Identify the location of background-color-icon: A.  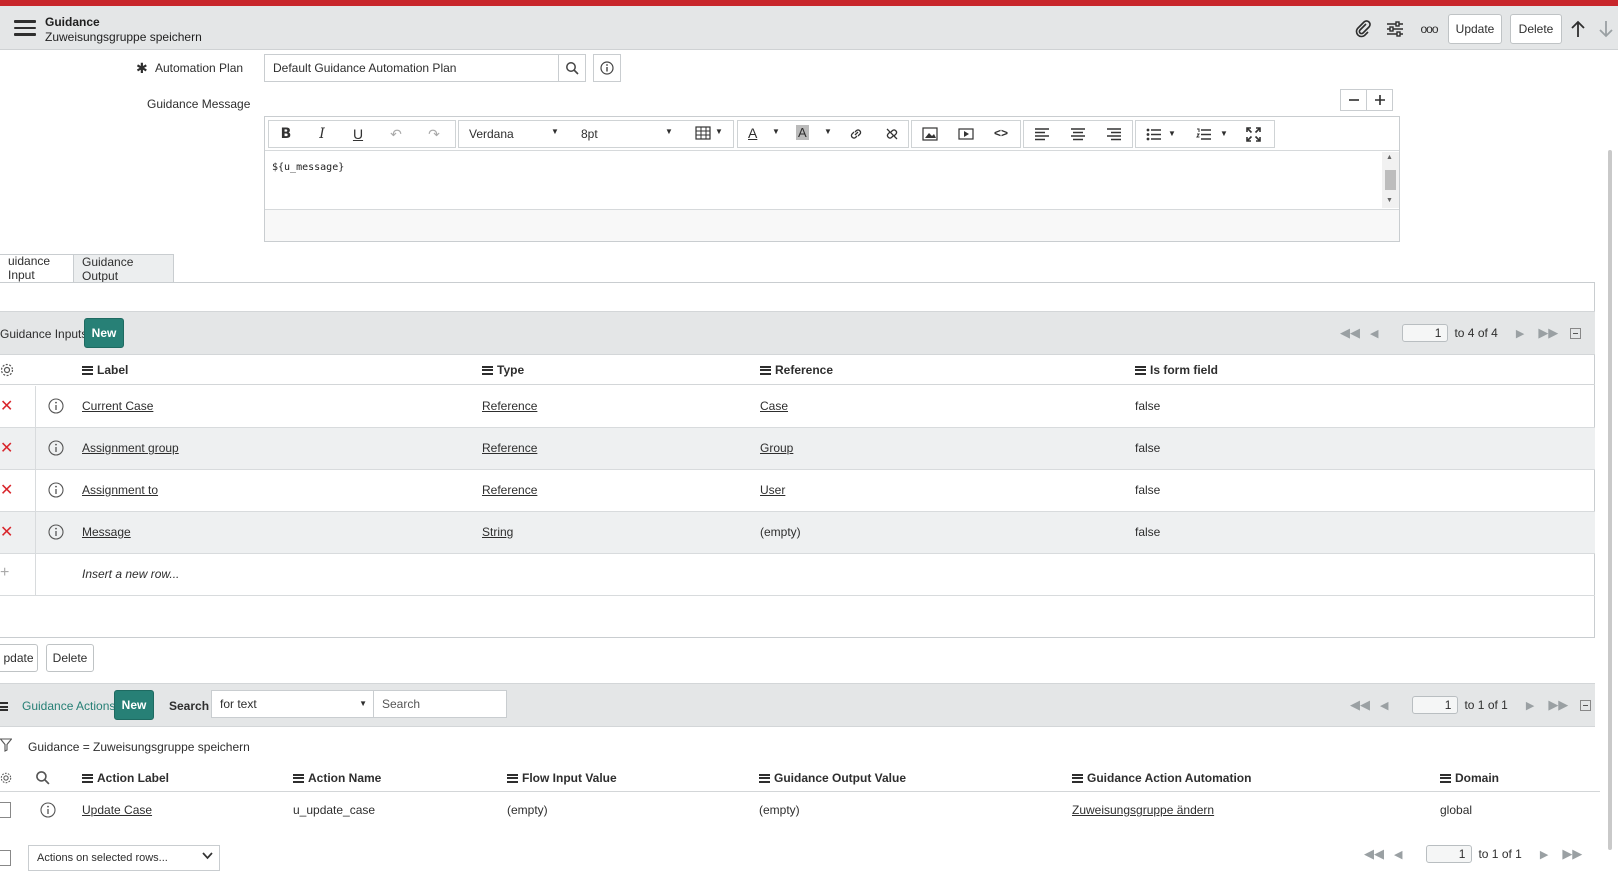
(802, 132).